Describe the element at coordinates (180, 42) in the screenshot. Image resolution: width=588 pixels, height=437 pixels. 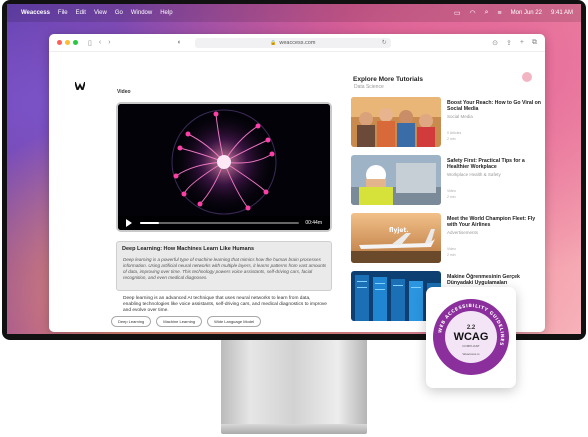
I see `privacy-shield-icon: ◐` at that location.